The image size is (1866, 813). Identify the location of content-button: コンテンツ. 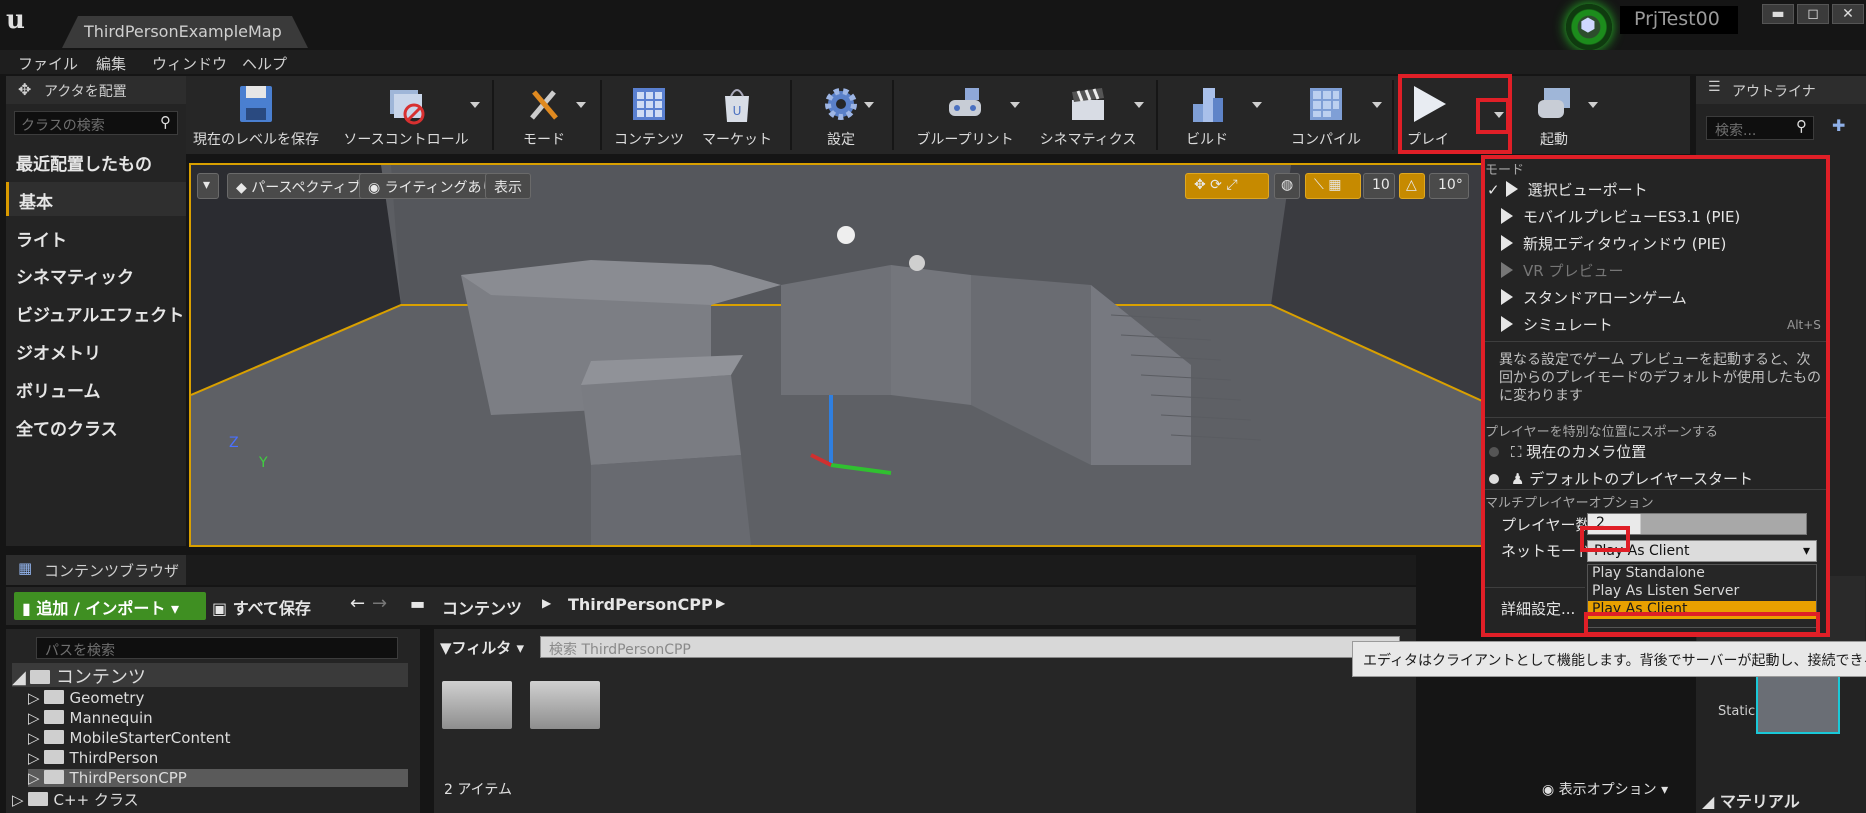
(649, 115).